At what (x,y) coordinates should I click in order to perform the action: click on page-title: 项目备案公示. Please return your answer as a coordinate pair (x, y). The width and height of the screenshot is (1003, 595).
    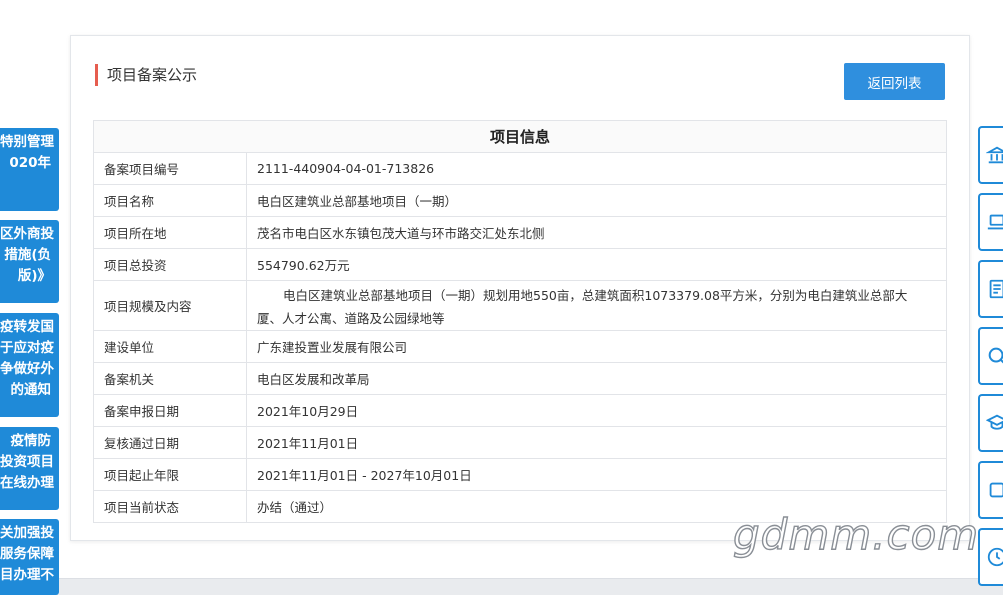
    Looking at the image, I should click on (146, 75).